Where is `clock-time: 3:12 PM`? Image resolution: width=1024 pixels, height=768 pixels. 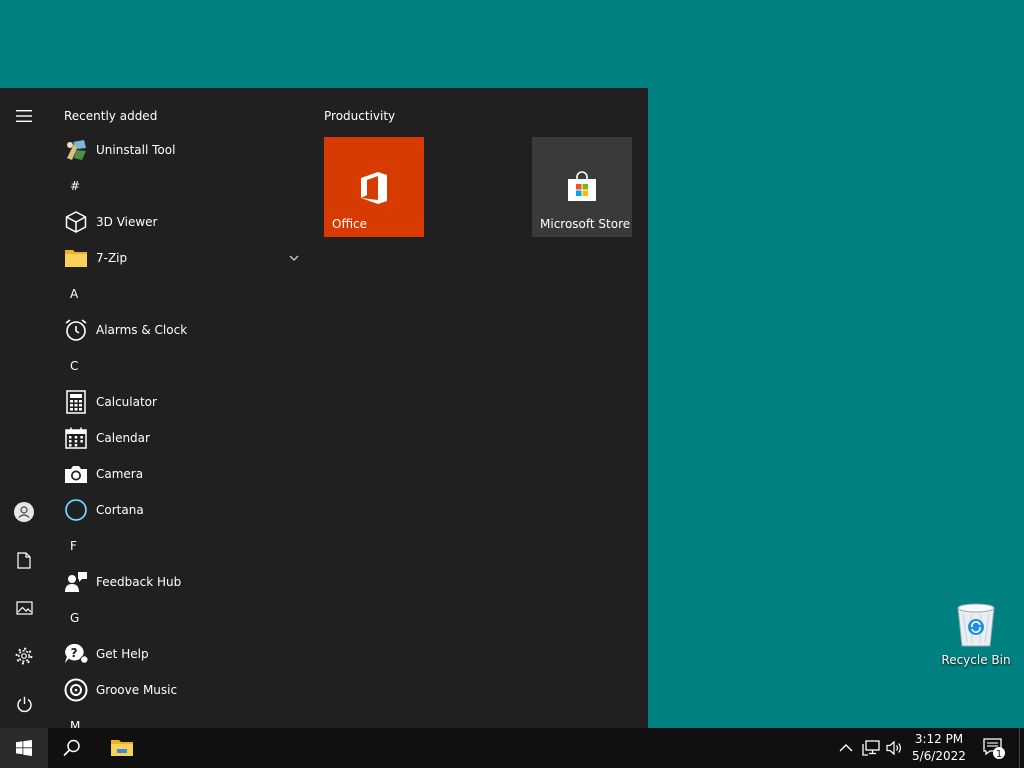 clock-time: 3:12 PM is located at coordinates (939, 739).